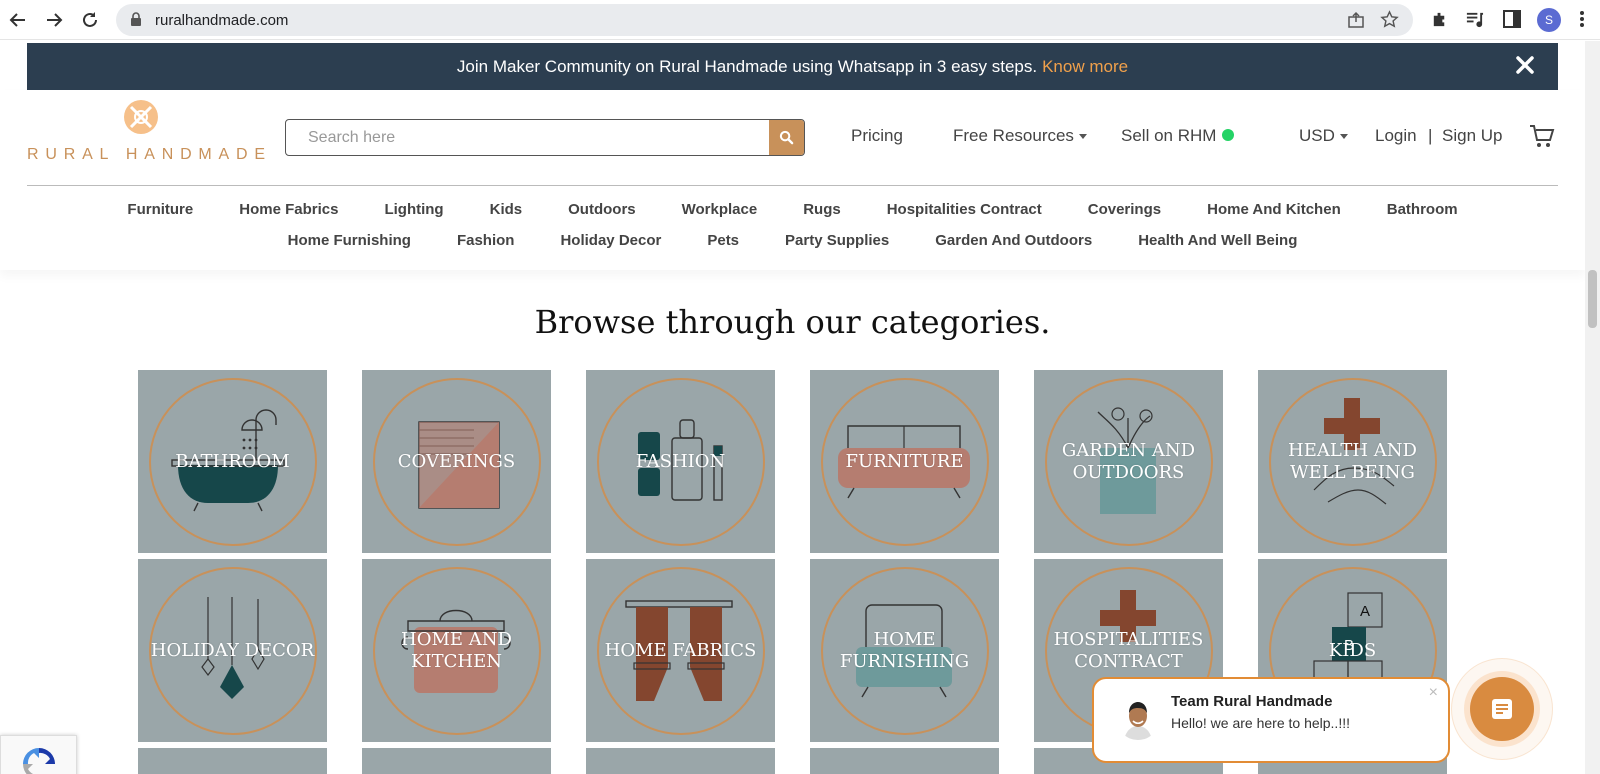  I want to click on category-nav-link: Bathroom, so click(1422, 209).